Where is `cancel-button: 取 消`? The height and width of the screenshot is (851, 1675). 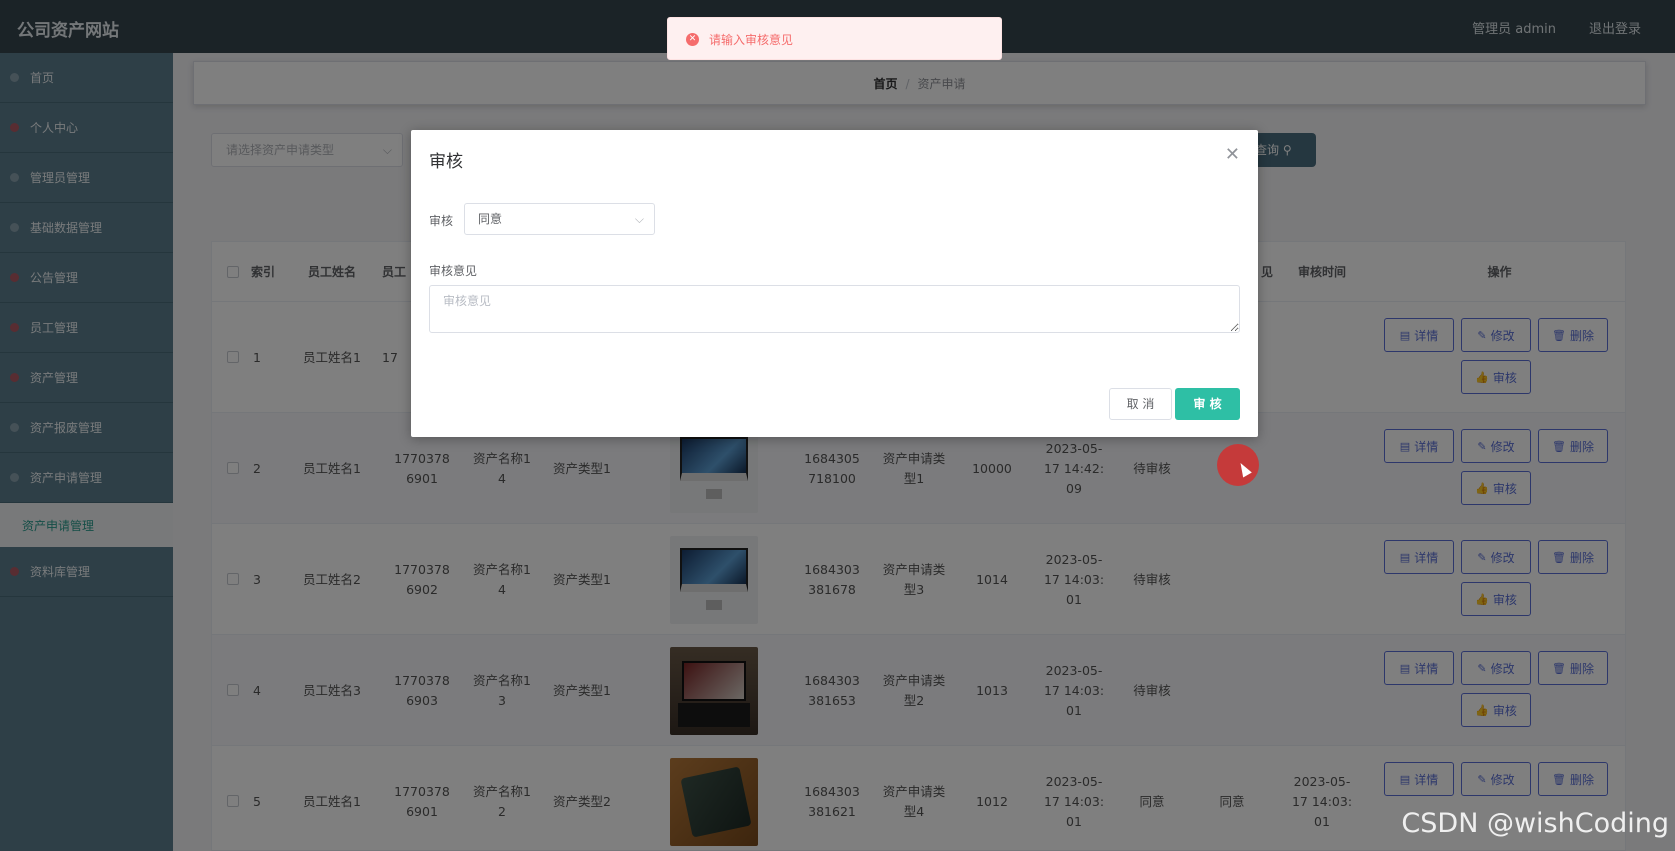
cancel-button: 取 消 is located at coordinates (1140, 404).